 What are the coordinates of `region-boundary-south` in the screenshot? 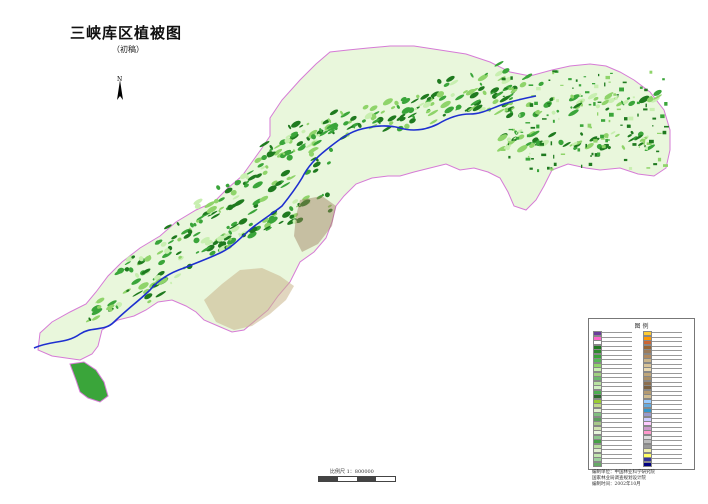 It's located at (89, 382).